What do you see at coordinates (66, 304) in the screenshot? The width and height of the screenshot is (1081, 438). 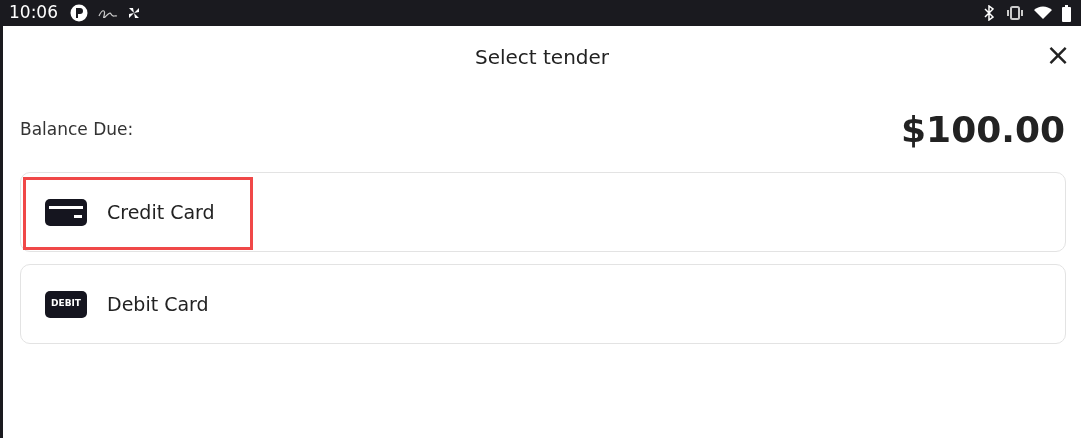 I see `debit-badge: DEBIT` at bounding box center [66, 304].